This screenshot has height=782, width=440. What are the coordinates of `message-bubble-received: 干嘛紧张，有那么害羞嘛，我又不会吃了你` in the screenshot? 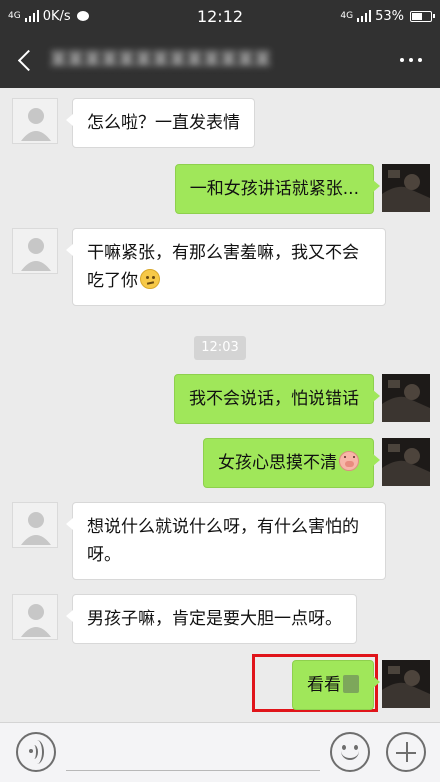 It's located at (226, 267).